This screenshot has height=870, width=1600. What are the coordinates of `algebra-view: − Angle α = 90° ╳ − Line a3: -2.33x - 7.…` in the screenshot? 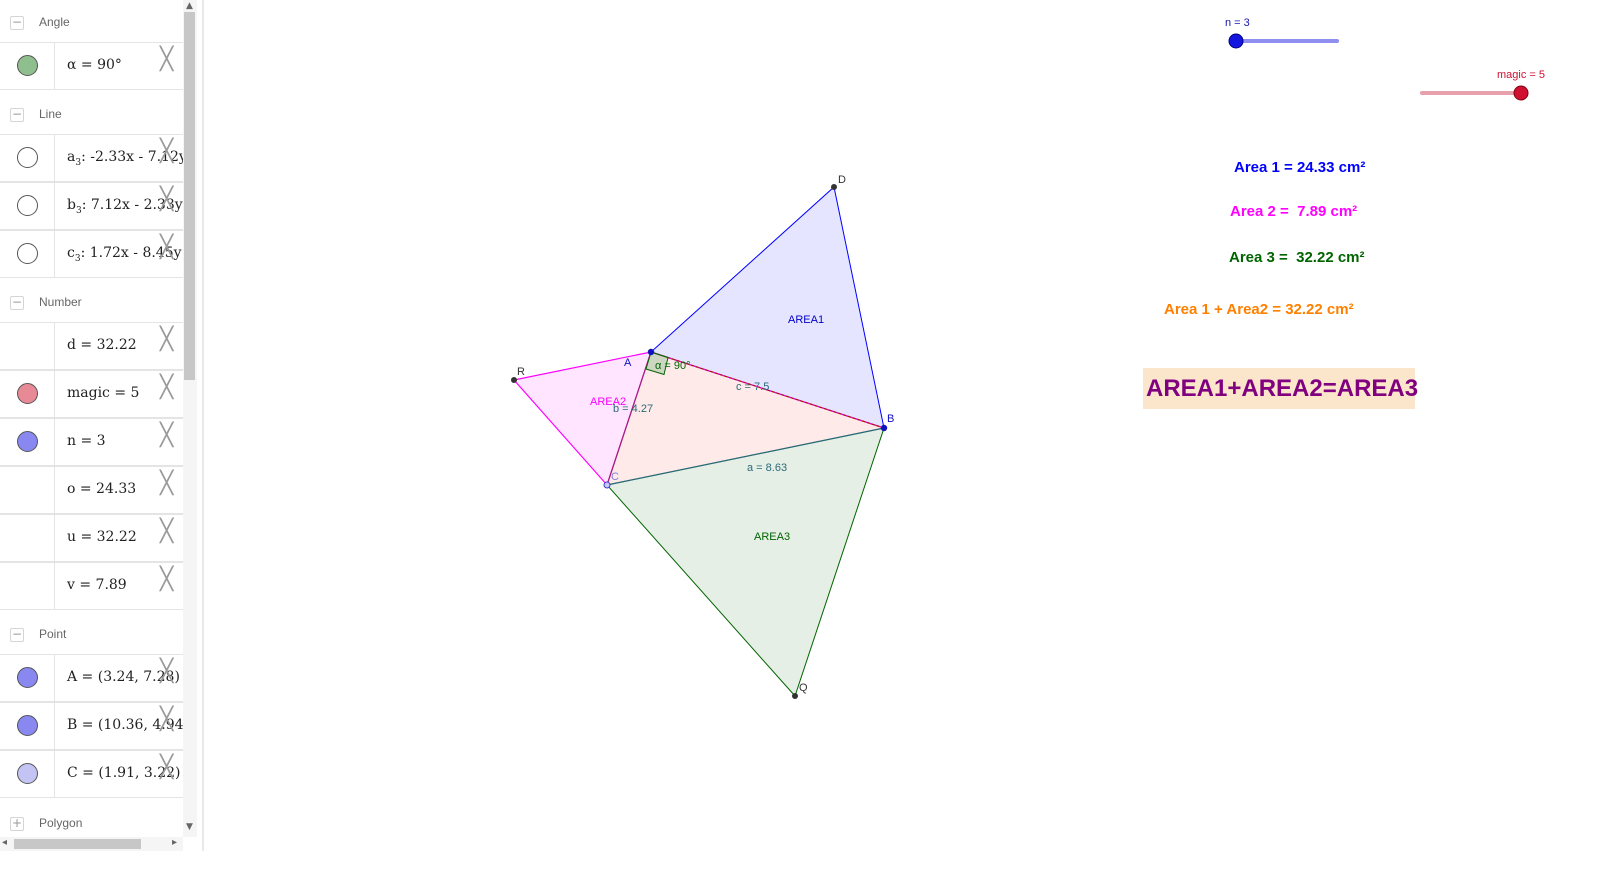 It's located at (91, 418).